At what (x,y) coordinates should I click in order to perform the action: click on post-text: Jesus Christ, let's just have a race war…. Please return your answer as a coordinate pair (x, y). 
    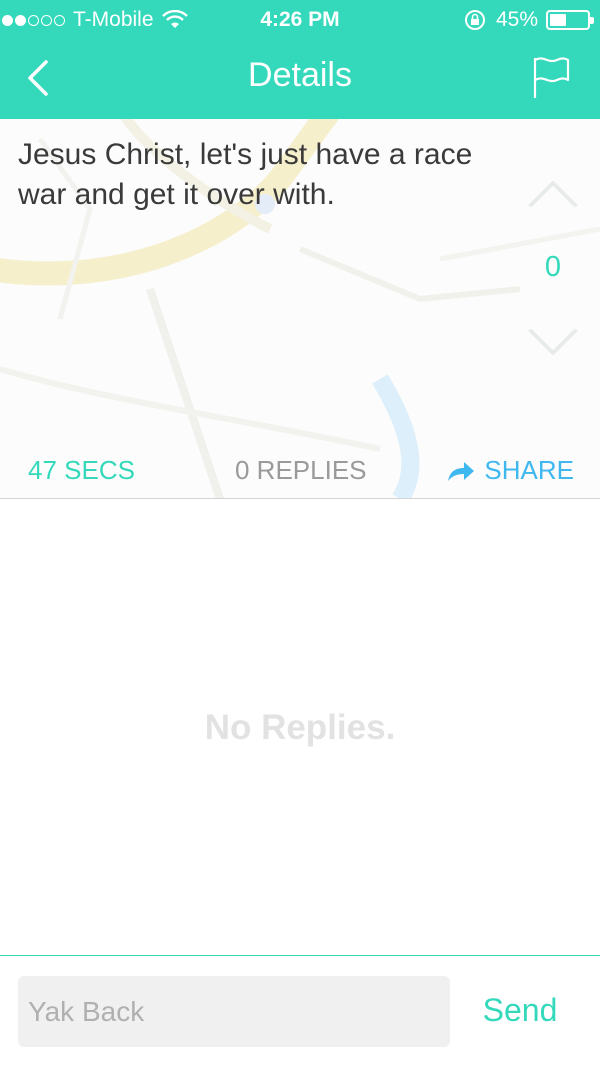
    Looking at the image, I should click on (245, 174).